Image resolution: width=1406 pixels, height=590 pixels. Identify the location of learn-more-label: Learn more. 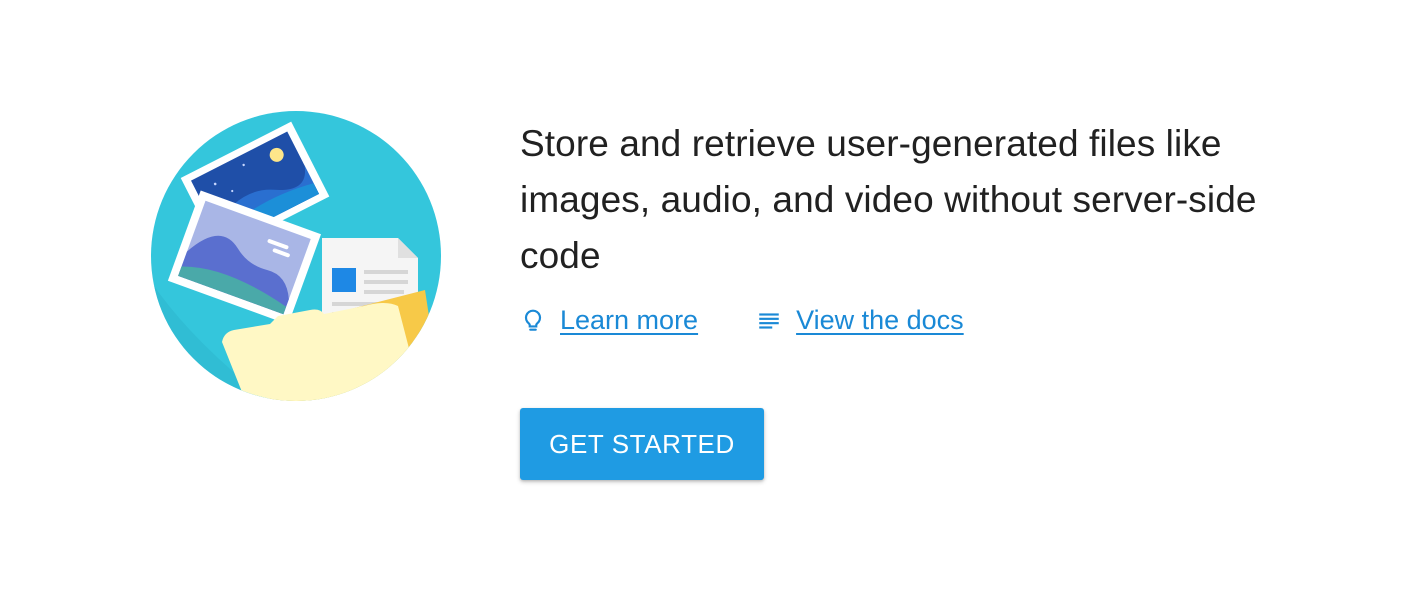
(629, 319).